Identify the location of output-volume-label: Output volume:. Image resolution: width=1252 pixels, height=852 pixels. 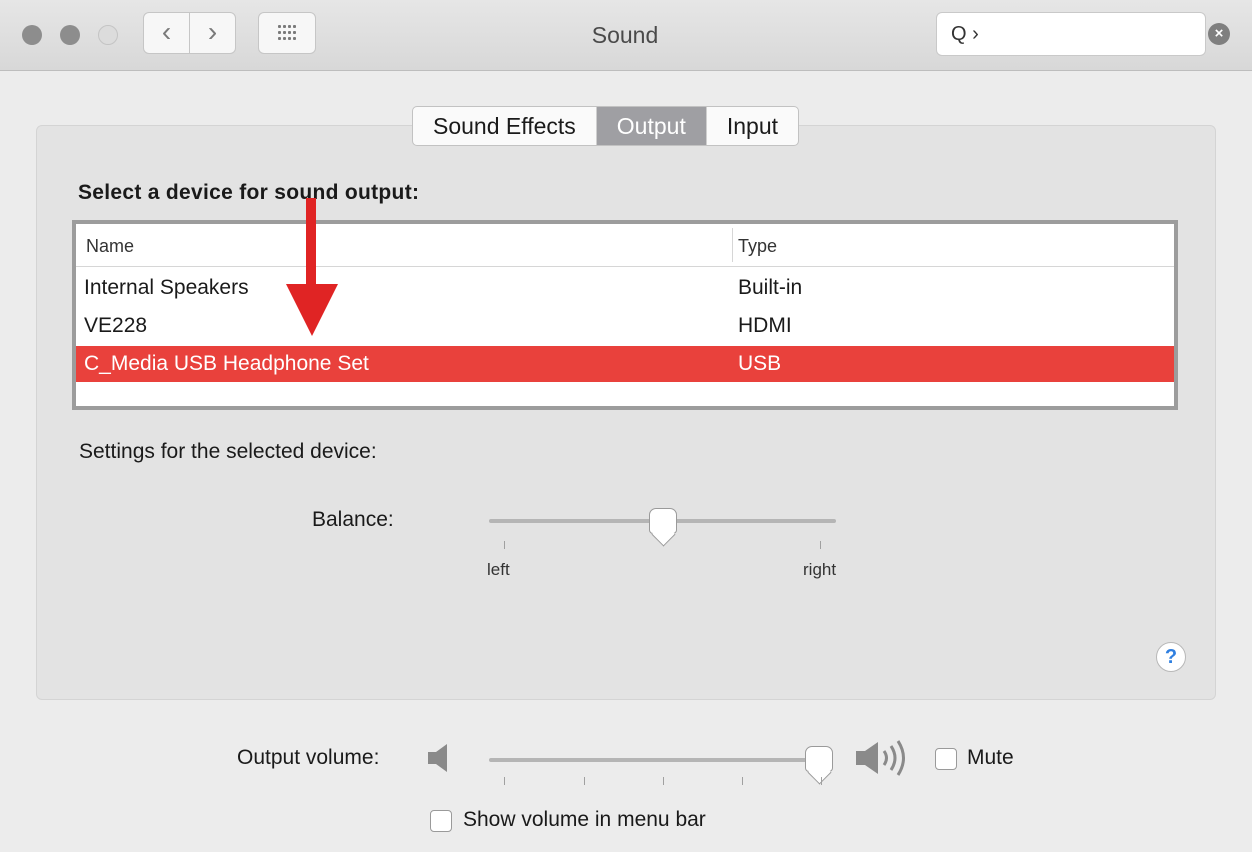
(308, 757).